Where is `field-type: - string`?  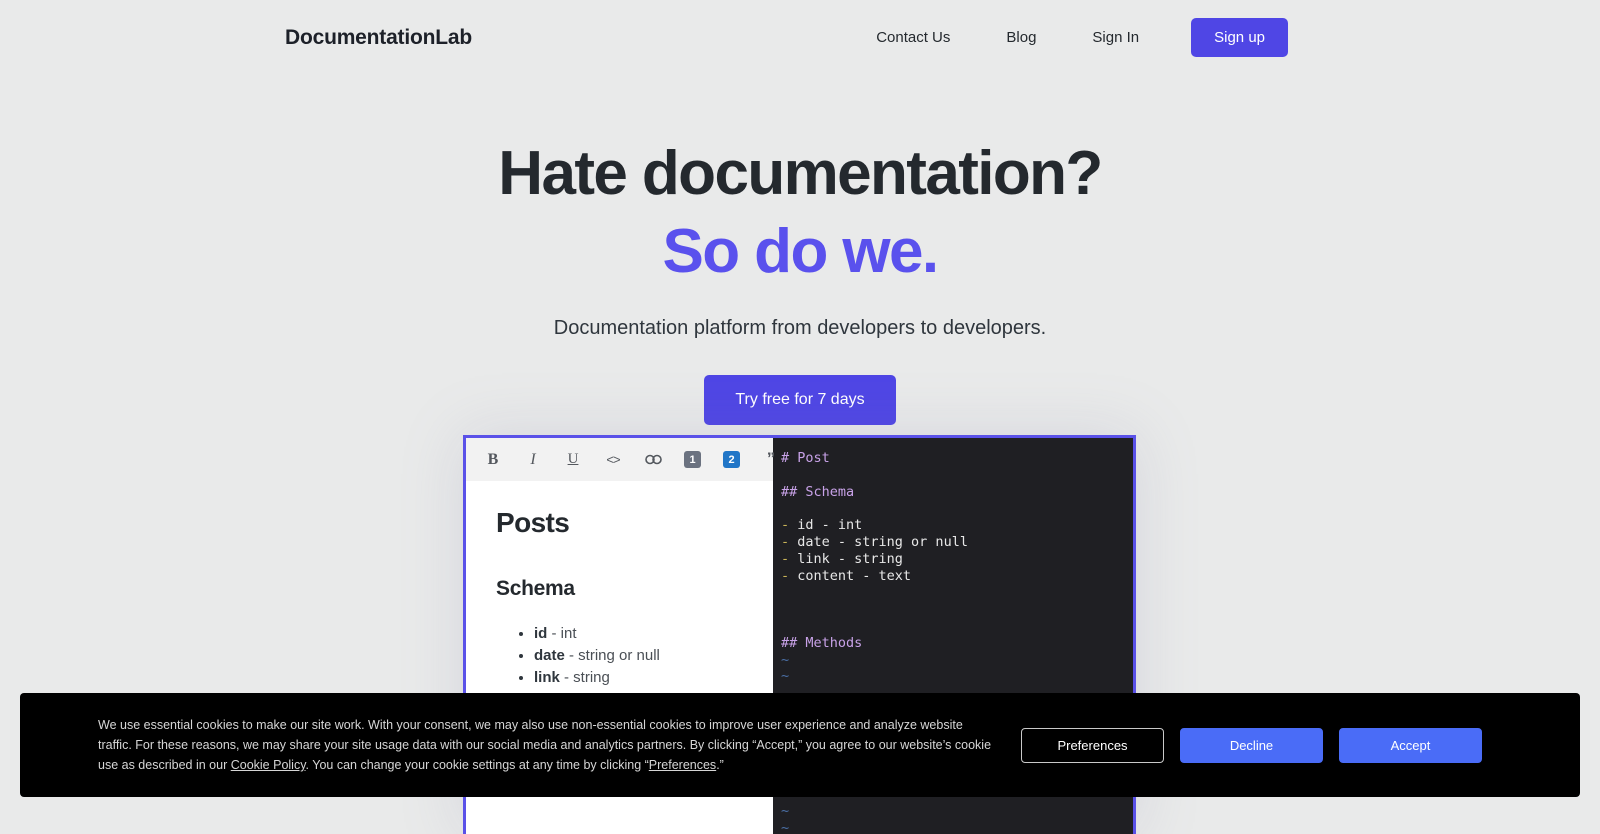
field-type: - string is located at coordinates (584, 677).